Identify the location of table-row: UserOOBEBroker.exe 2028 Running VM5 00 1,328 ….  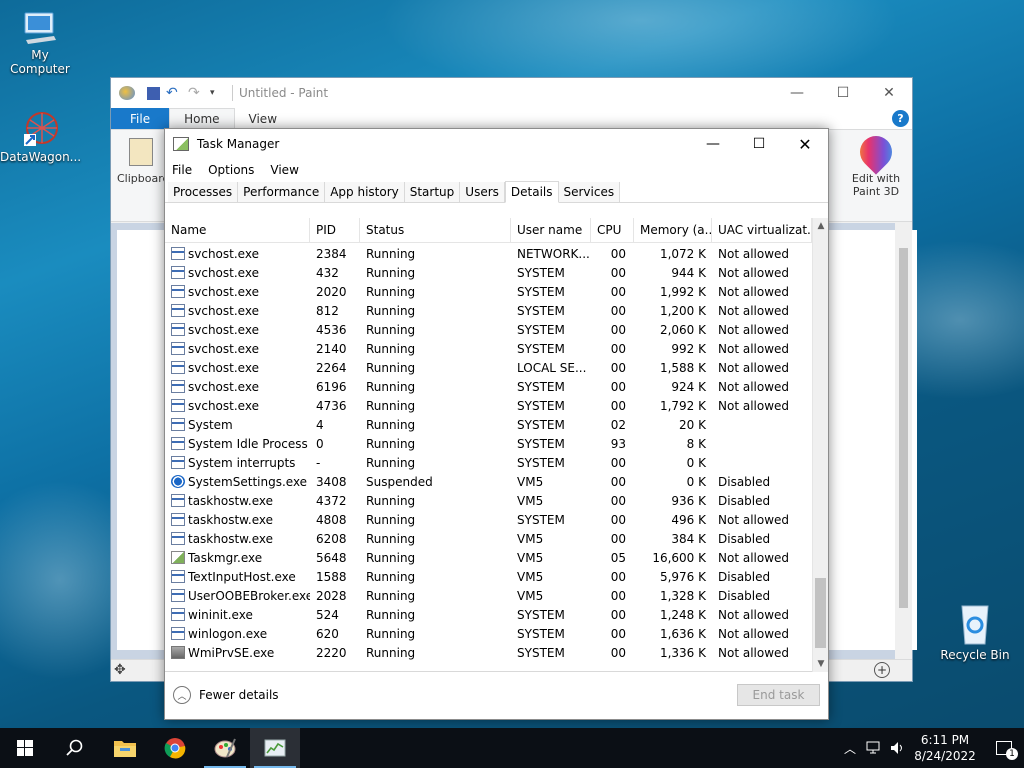
(488, 595).